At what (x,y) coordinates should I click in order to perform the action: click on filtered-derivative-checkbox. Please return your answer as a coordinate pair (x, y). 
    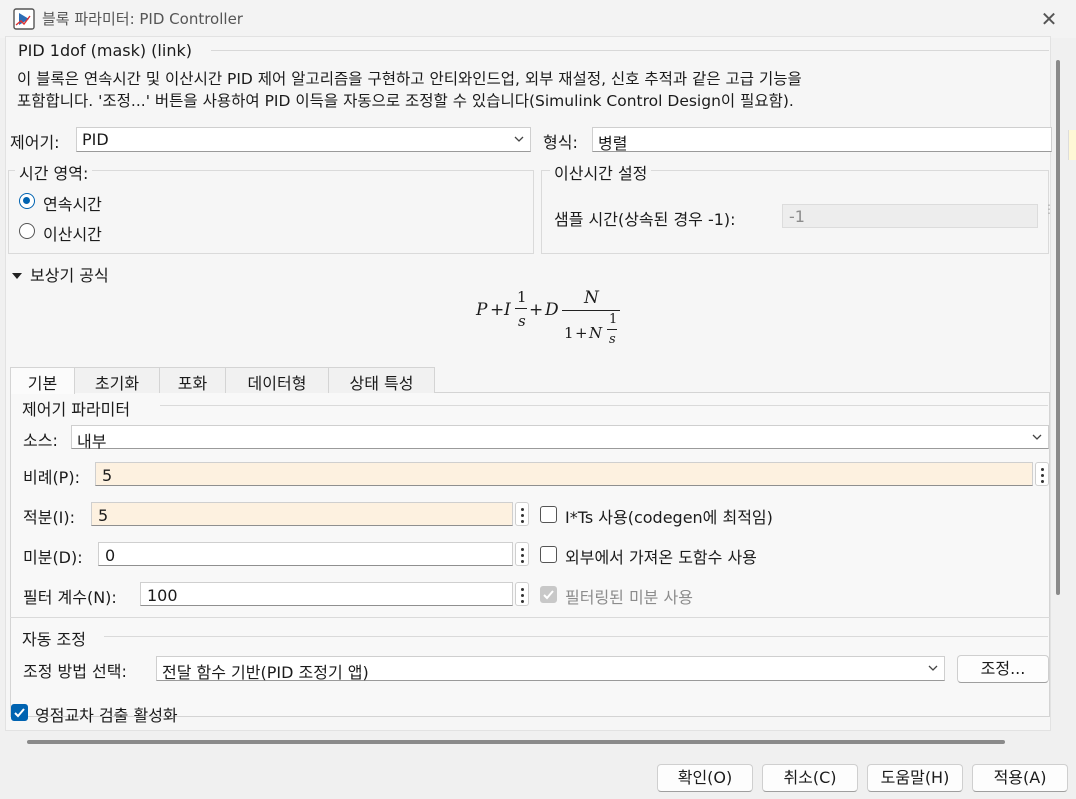
    Looking at the image, I should click on (548, 594).